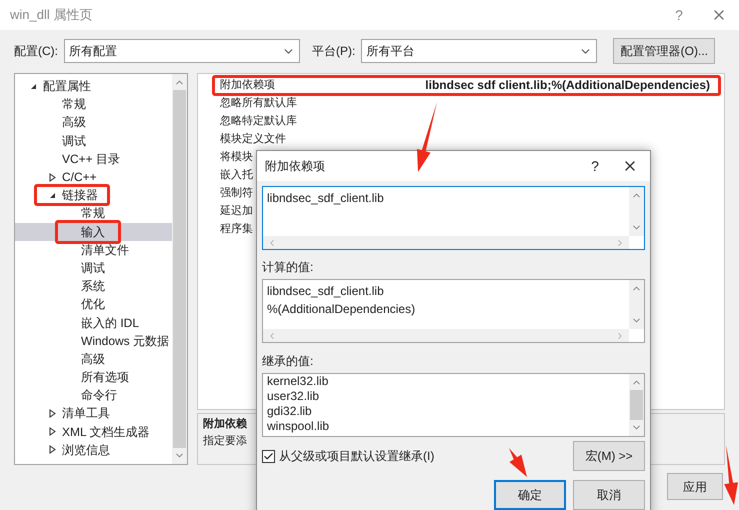  What do you see at coordinates (326, 291) in the screenshot?
I see `computed-line: libndsec_sdf_client.lib` at bounding box center [326, 291].